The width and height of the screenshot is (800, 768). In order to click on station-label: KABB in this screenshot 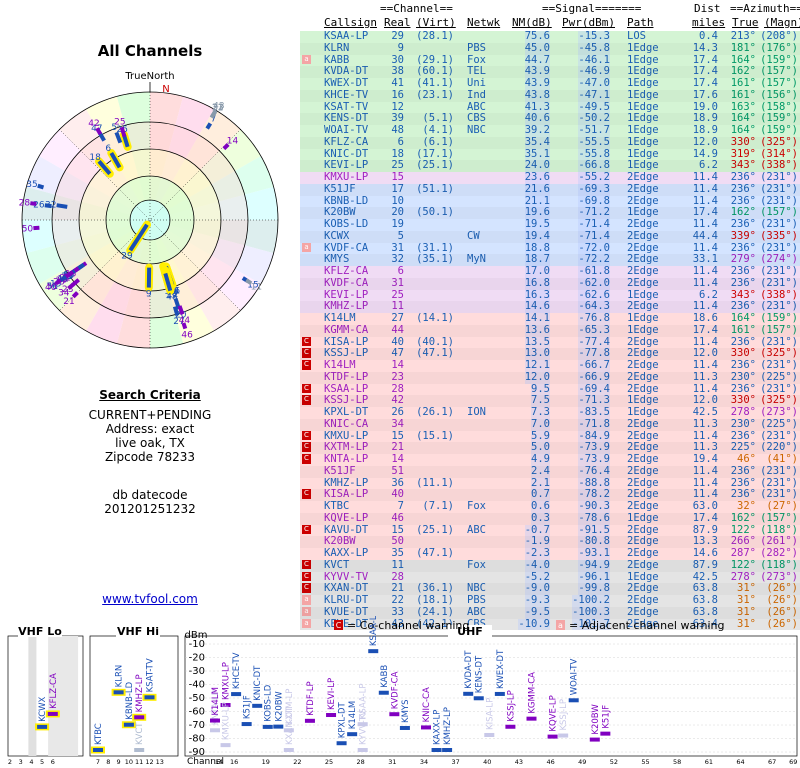, I will do `click(385, 676)`.